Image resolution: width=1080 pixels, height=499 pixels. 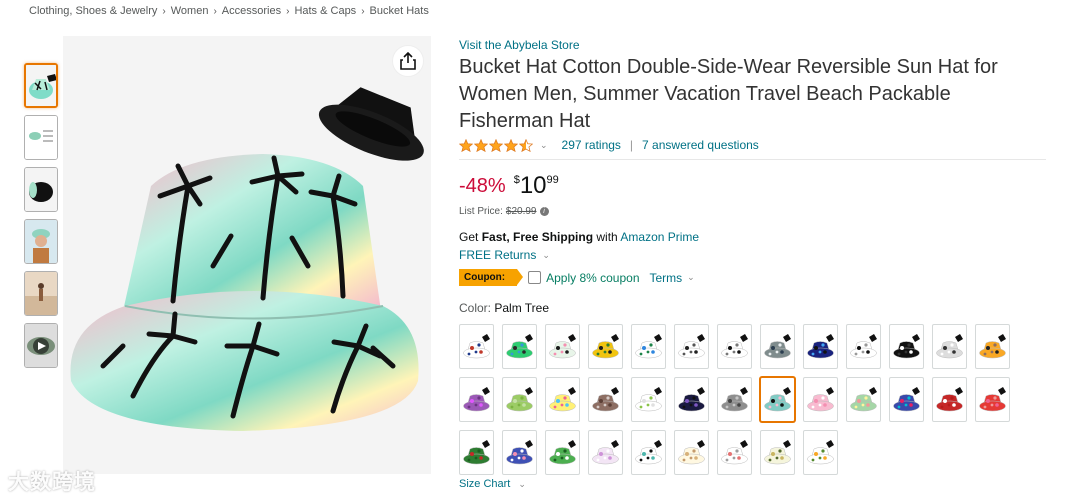 What do you see at coordinates (659, 237) in the screenshot?
I see `amazon-prime-link: Amazon Prime` at bounding box center [659, 237].